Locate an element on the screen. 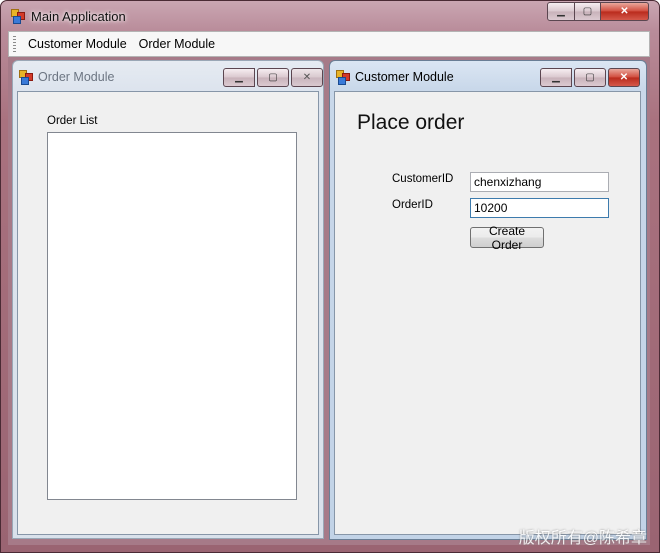 This screenshot has width=660, height=553. order-module-controls: ▁ ▢ ✕ is located at coordinates (273, 77).